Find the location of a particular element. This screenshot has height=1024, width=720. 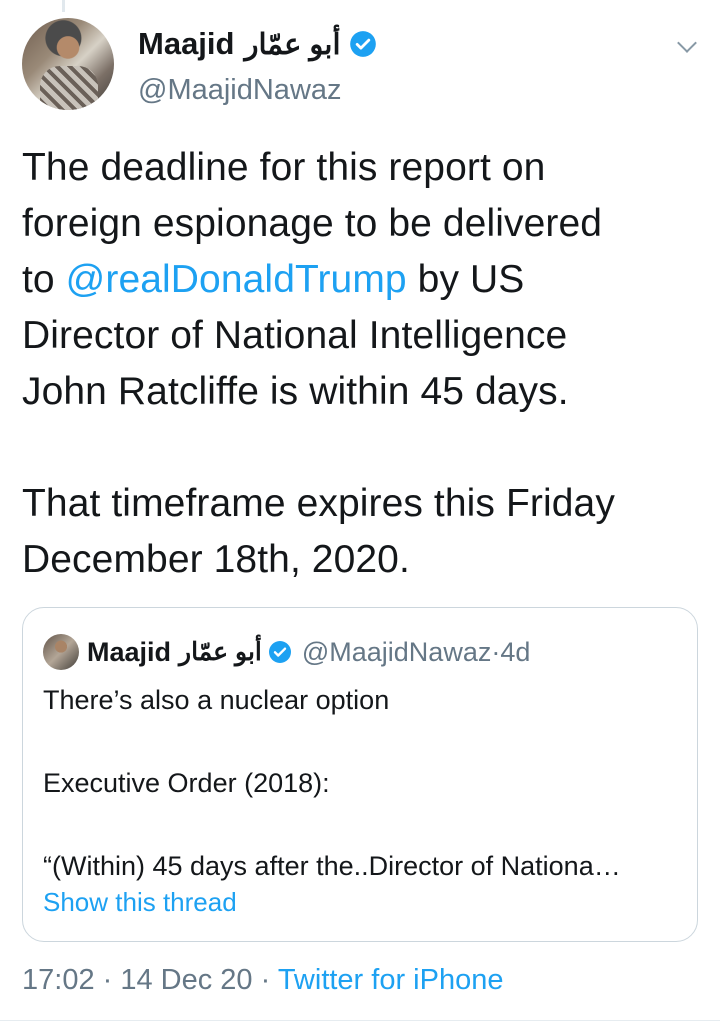

tweet-source-link: Twitter for iPhone is located at coordinates (391, 980).